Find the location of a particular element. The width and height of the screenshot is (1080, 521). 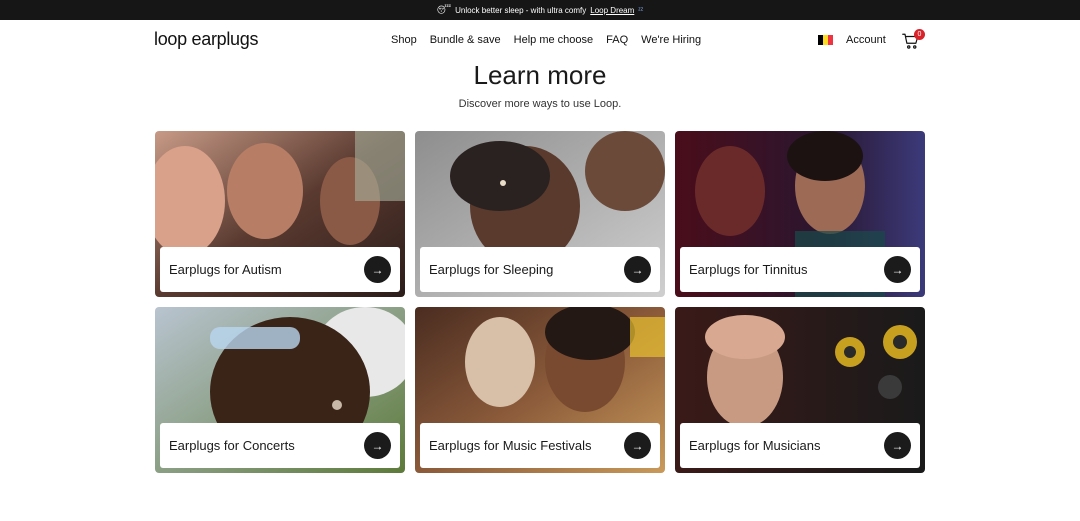

card-label: Earplugs for Tinnitus is located at coordinates (748, 269).